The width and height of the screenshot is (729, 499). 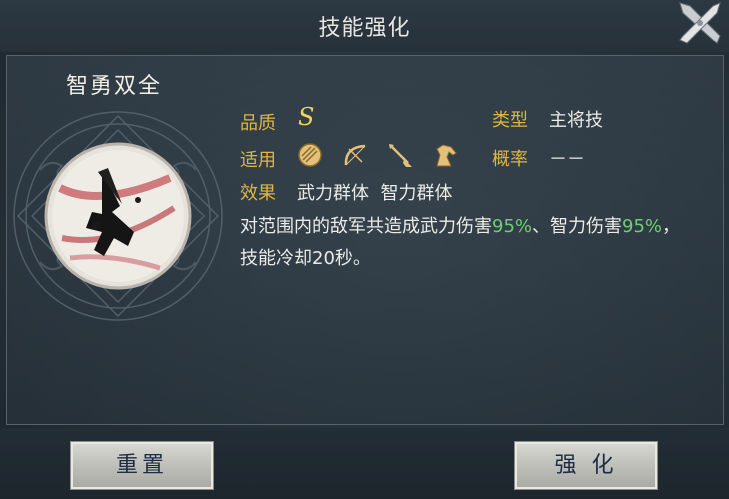 I want to click on strengthen-button: 强 化, so click(x=586, y=465).